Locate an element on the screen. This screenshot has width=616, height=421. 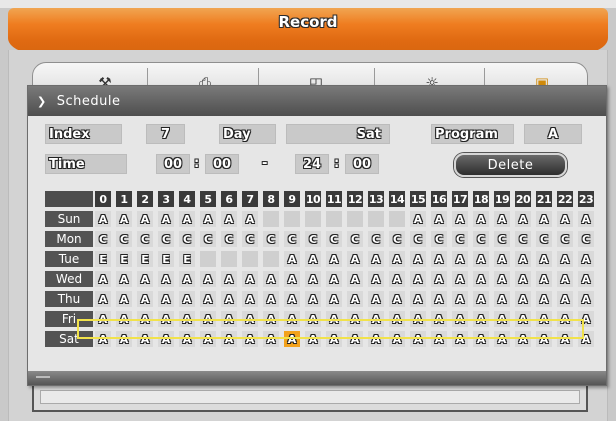
start-hour-field: 00 is located at coordinates (173, 164).